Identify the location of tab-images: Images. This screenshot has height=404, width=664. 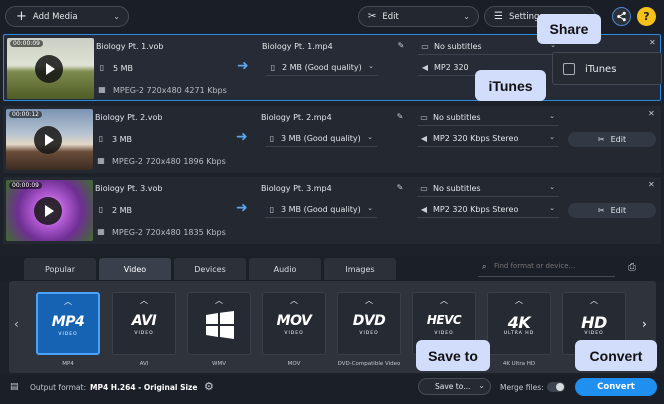
(360, 269).